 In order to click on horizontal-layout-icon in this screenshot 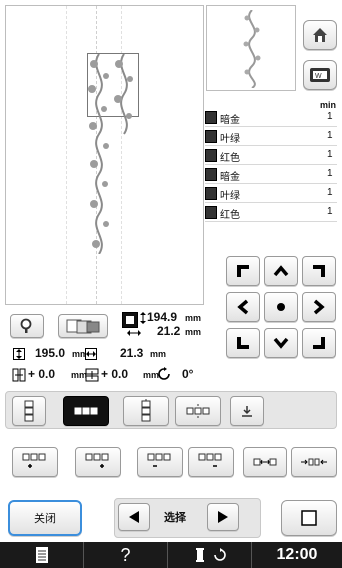, I will do `click(86, 411)`.